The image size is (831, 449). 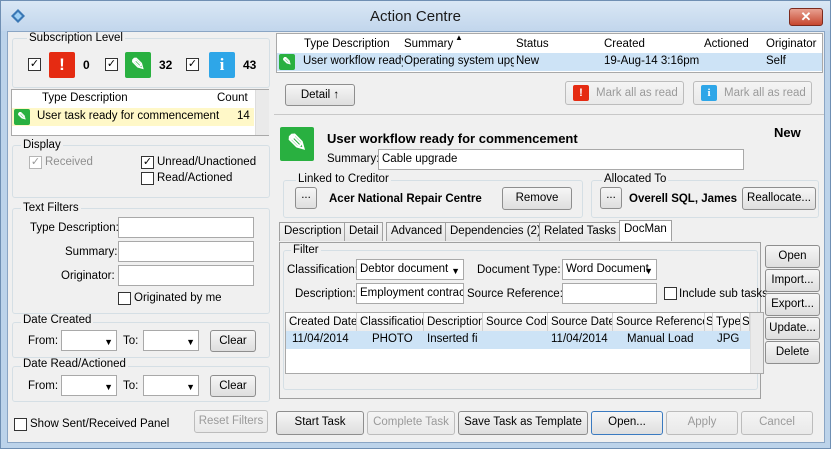 I want to click on mark-info-read-label: Mark all as read, so click(x=765, y=93).